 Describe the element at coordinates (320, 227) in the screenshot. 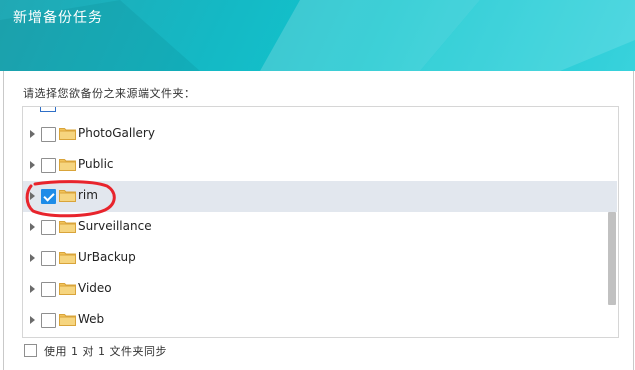

I see `folder-row: Surveillance` at that location.